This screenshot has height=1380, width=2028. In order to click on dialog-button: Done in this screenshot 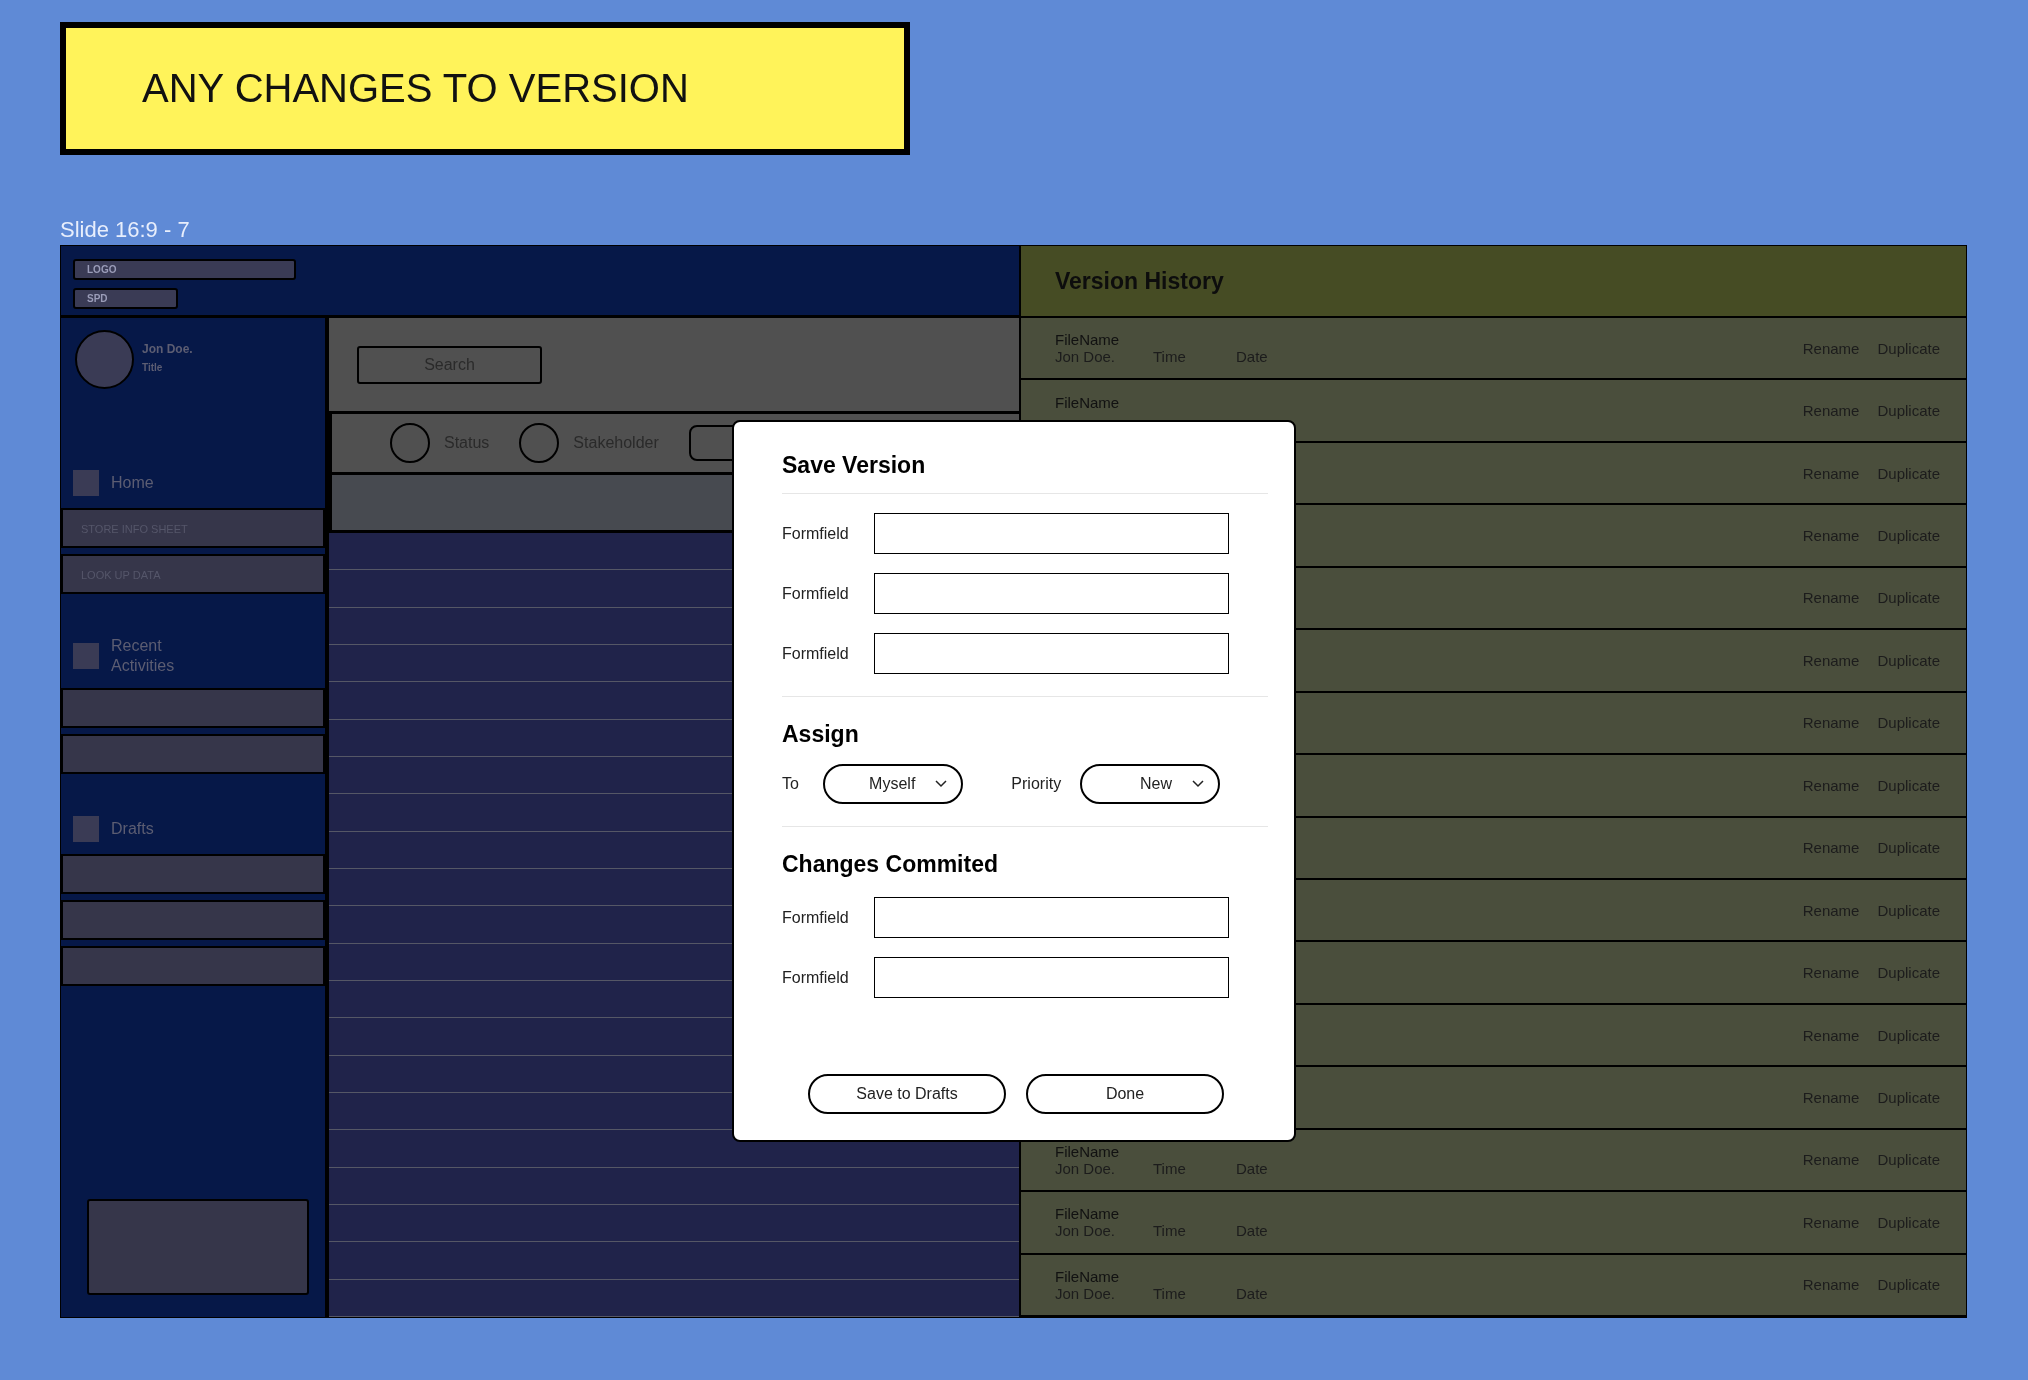, I will do `click(1125, 1094)`.